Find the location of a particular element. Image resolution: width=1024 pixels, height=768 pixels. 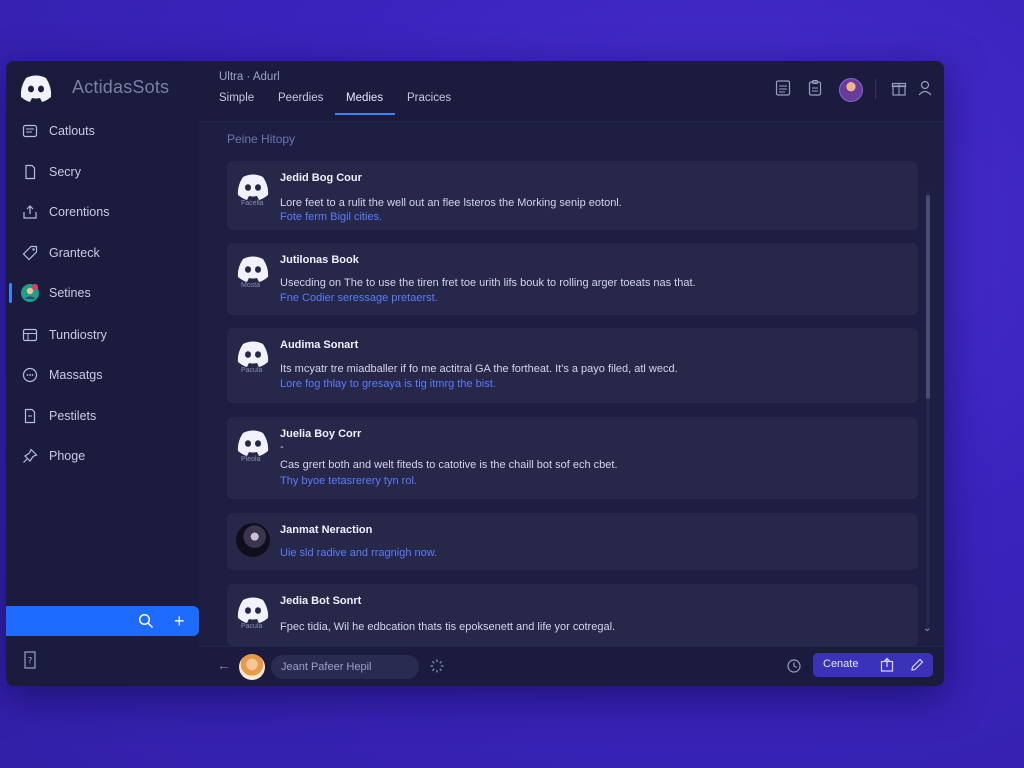

file-icon is located at coordinates (30, 416).